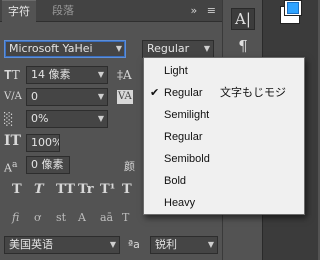  I want to click on titling-alternates-button: T, so click(133, 217).